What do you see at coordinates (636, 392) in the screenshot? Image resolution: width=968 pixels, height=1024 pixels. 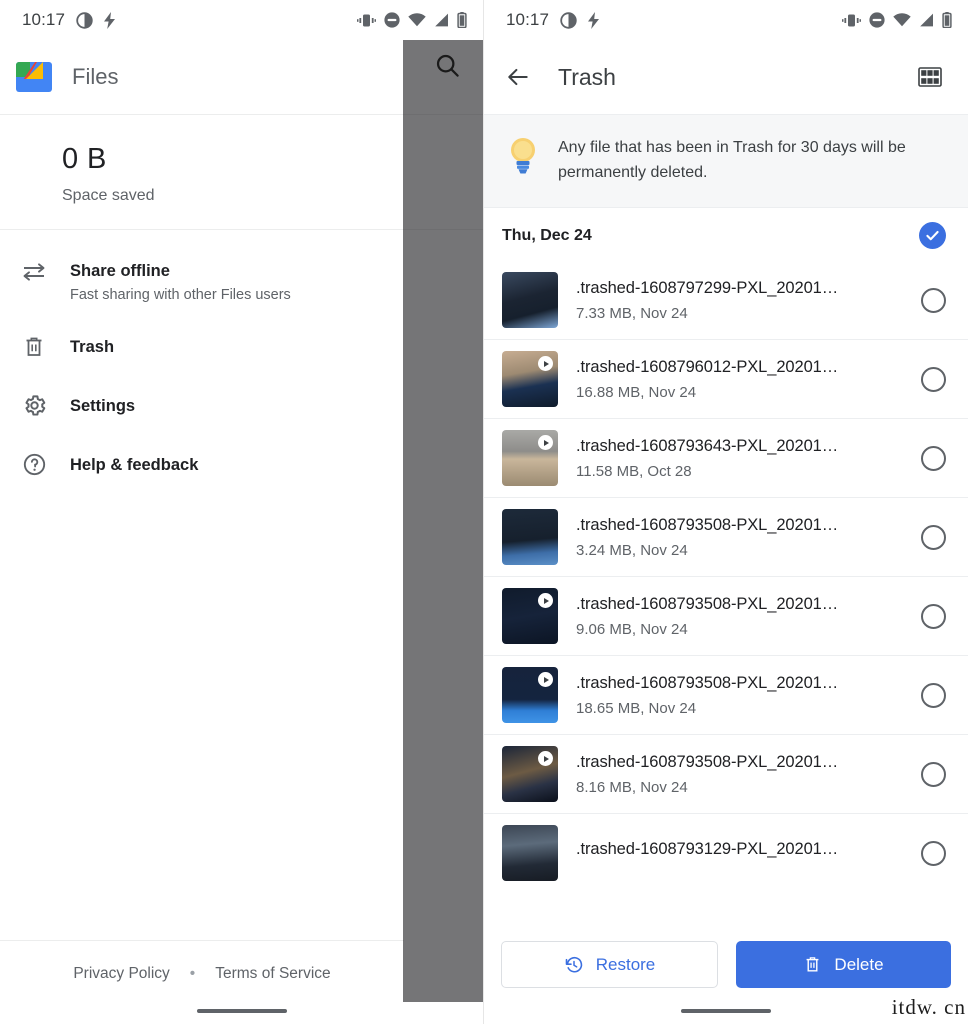 I see `file-subtitle: 16.88 MB, Nov 24` at bounding box center [636, 392].